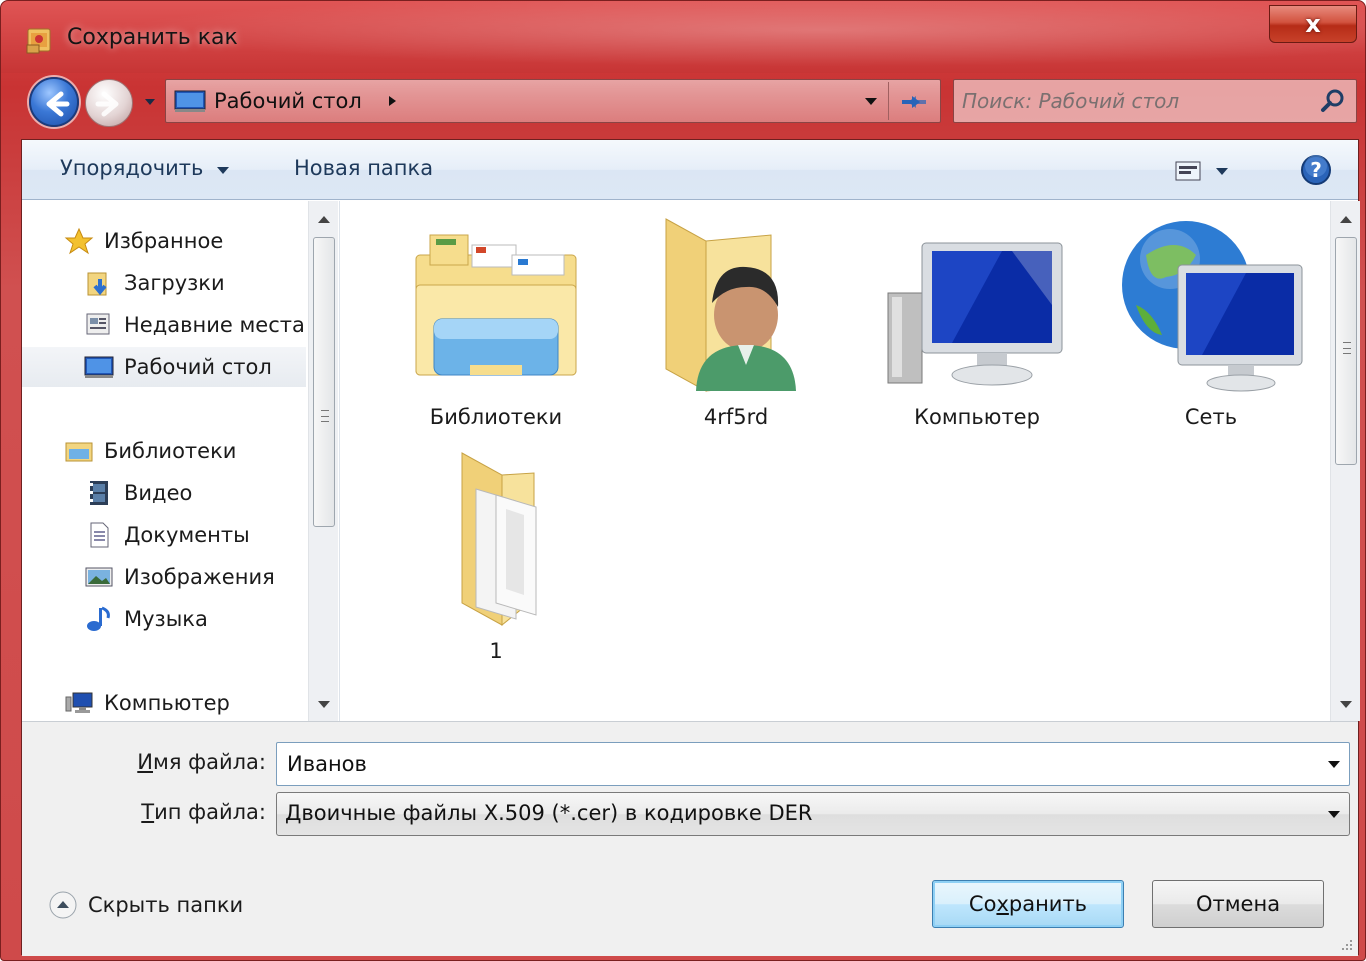 This screenshot has height=961, width=1366. What do you see at coordinates (58, 104) in the screenshot?
I see `back-arrow-icon` at bounding box center [58, 104].